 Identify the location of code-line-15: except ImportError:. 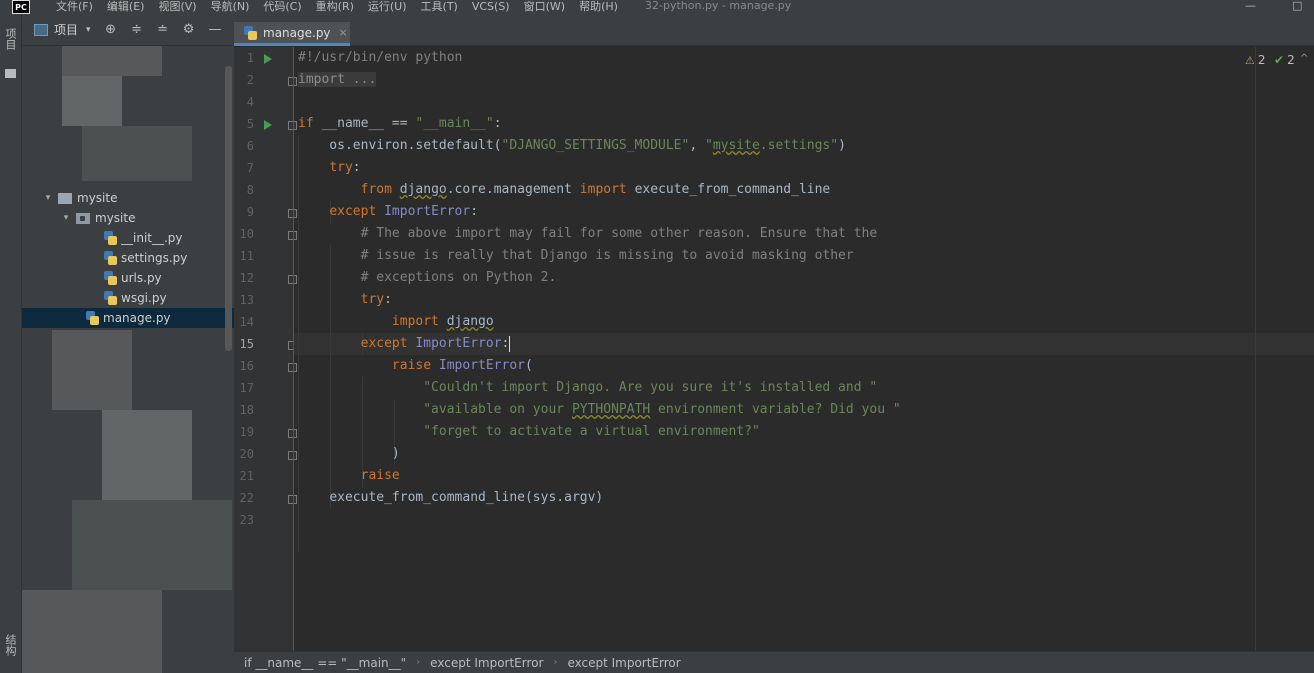
(435, 343).